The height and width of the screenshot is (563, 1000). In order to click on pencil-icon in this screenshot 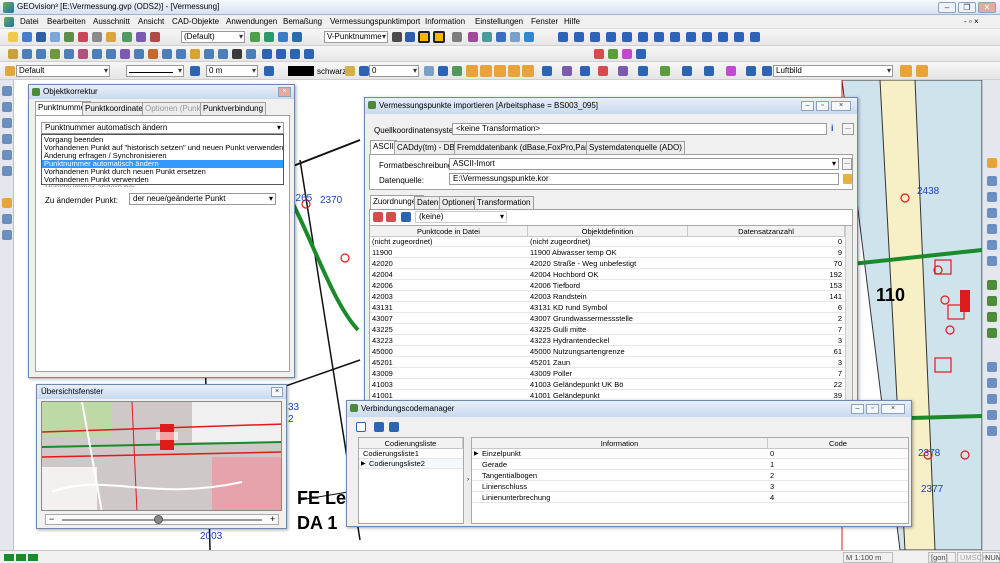, I will do `click(397, 37)`.